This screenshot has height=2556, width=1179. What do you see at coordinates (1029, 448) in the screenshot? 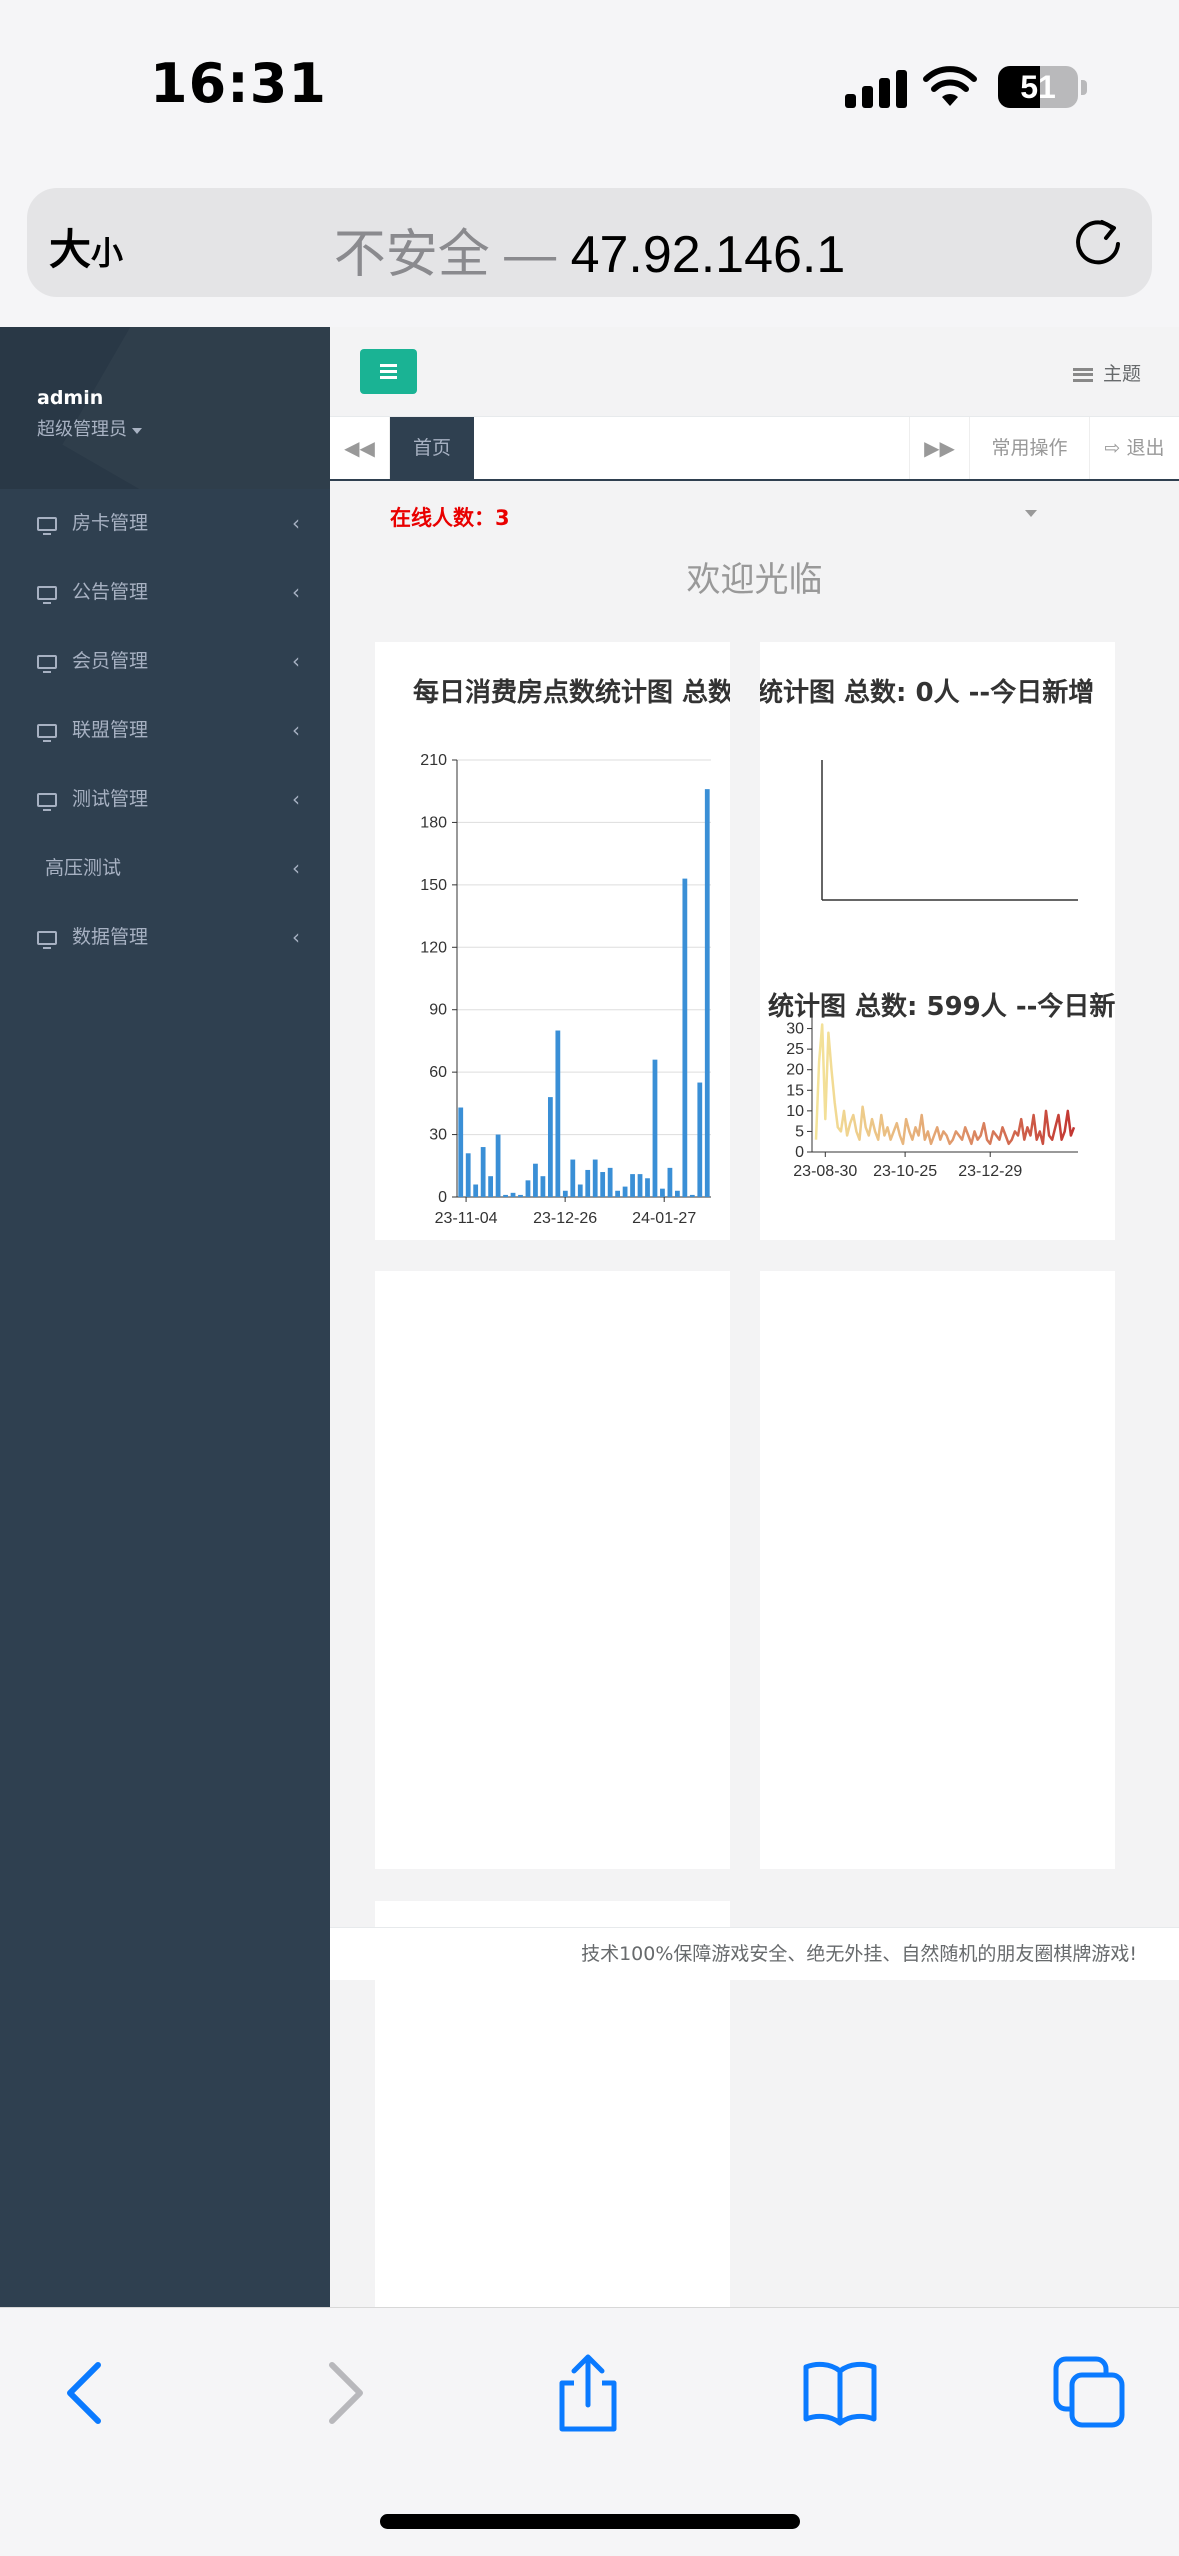
I see `common-ops-button: 常用操作` at bounding box center [1029, 448].